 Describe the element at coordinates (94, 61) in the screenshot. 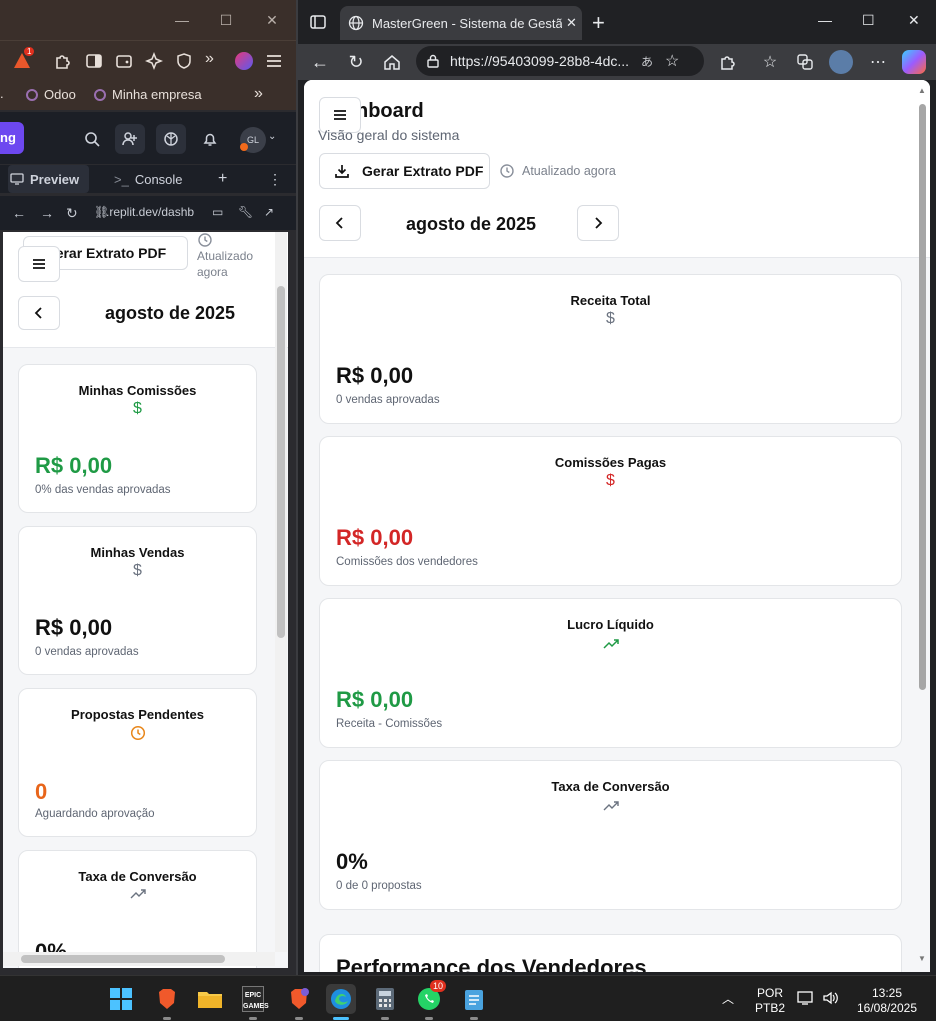

I see `sidebar-icon` at that location.